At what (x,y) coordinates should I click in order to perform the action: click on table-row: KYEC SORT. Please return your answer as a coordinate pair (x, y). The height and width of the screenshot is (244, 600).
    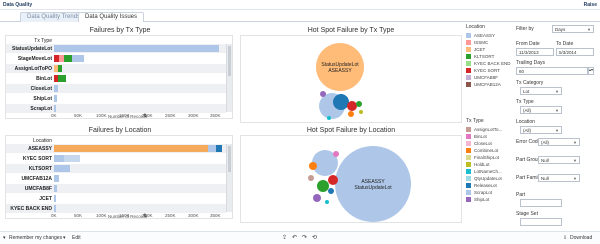
    Looking at the image, I should click on (116, 158).